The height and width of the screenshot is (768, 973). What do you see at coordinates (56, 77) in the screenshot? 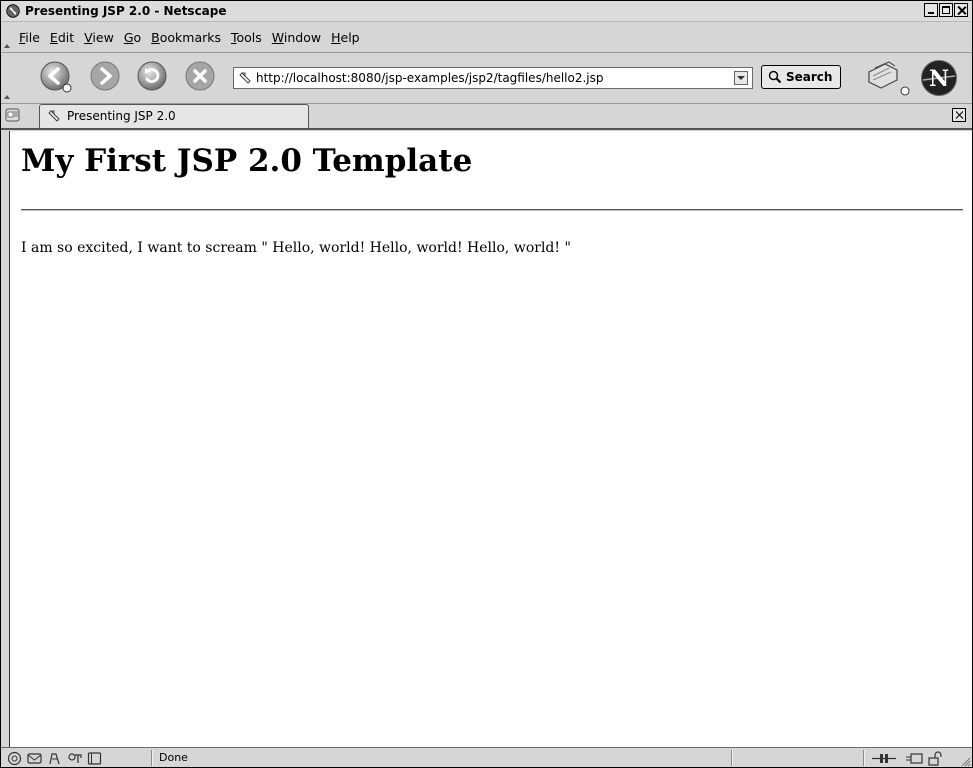
I see `back-icon` at bounding box center [56, 77].